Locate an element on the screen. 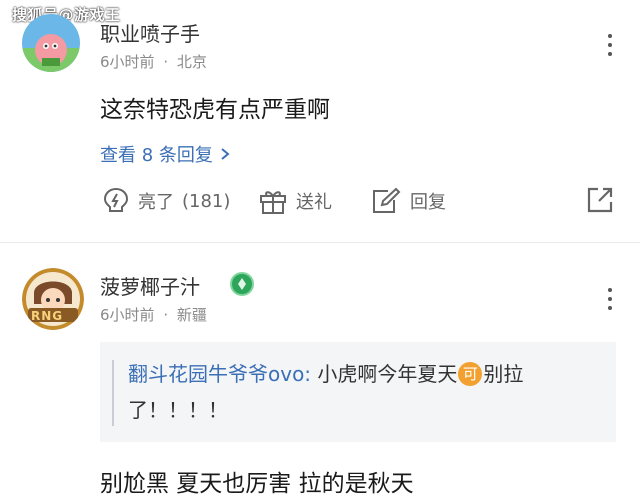  like-label: 亮了 is located at coordinates (156, 202).